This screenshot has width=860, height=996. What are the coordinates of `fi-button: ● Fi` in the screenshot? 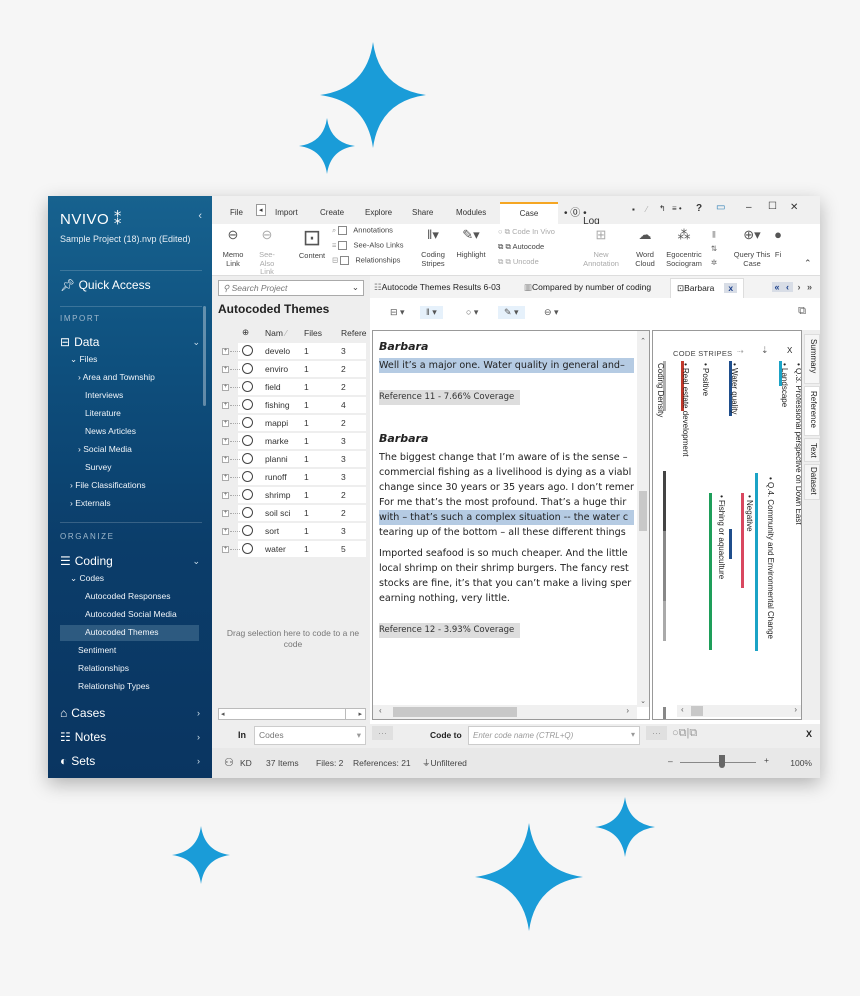 It's located at (778, 243).